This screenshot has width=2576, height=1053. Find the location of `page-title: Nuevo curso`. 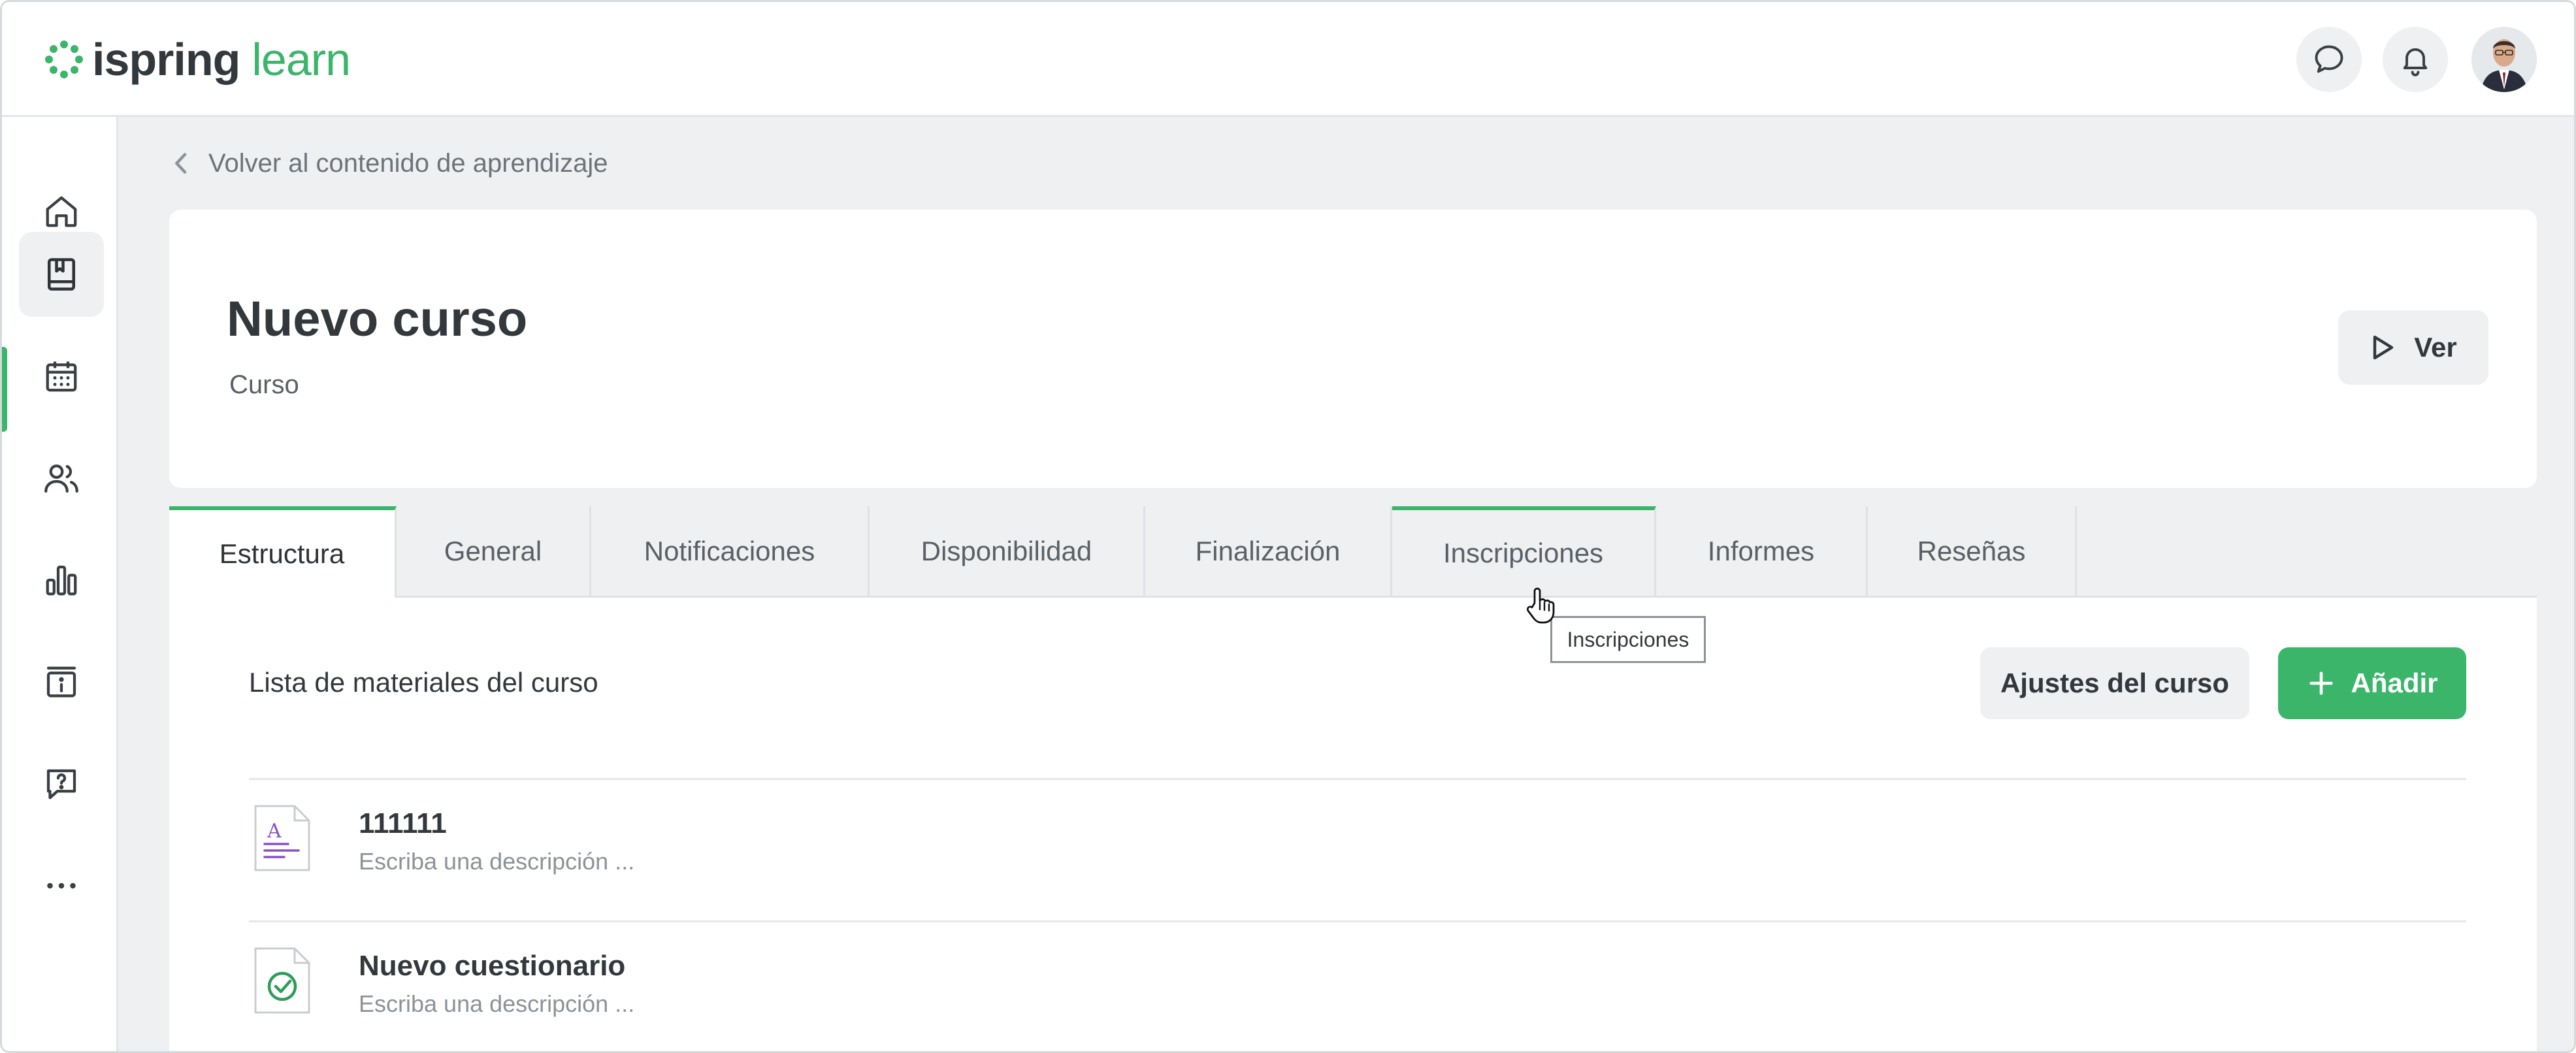

page-title: Nuevo curso is located at coordinates (377, 319).